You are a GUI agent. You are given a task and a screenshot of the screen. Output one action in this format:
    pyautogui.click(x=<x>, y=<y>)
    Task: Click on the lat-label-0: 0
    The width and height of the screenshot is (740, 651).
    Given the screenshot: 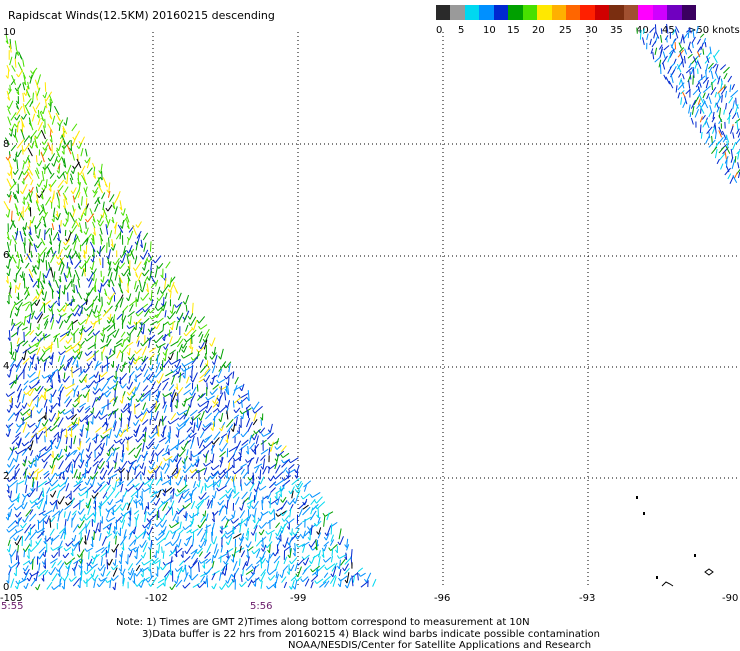 What is the action you would take?
    pyautogui.click(x=6, y=587)
    